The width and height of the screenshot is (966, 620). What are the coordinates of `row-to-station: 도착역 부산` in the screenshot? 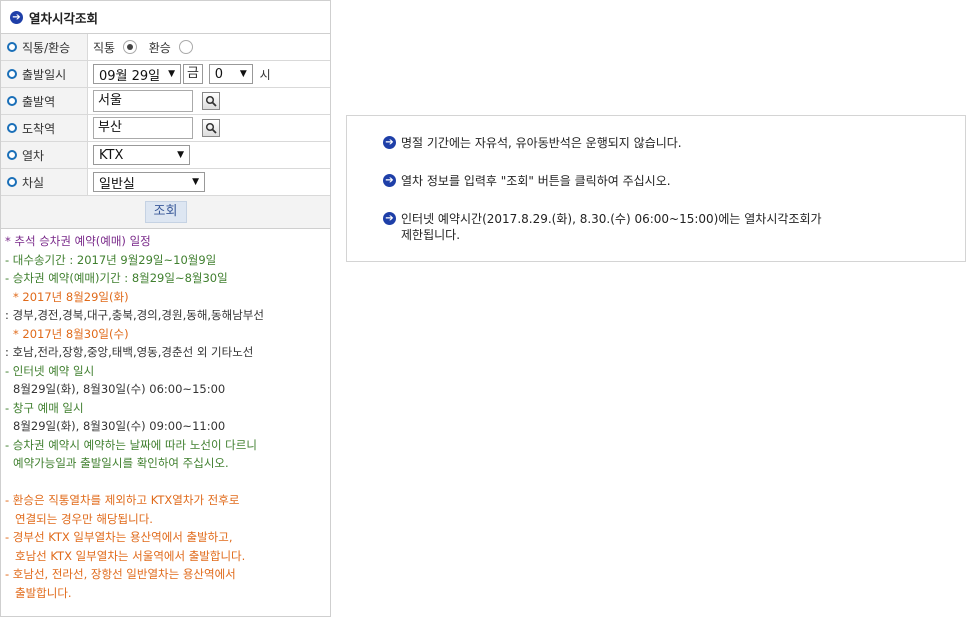 It's located at (165, 128).